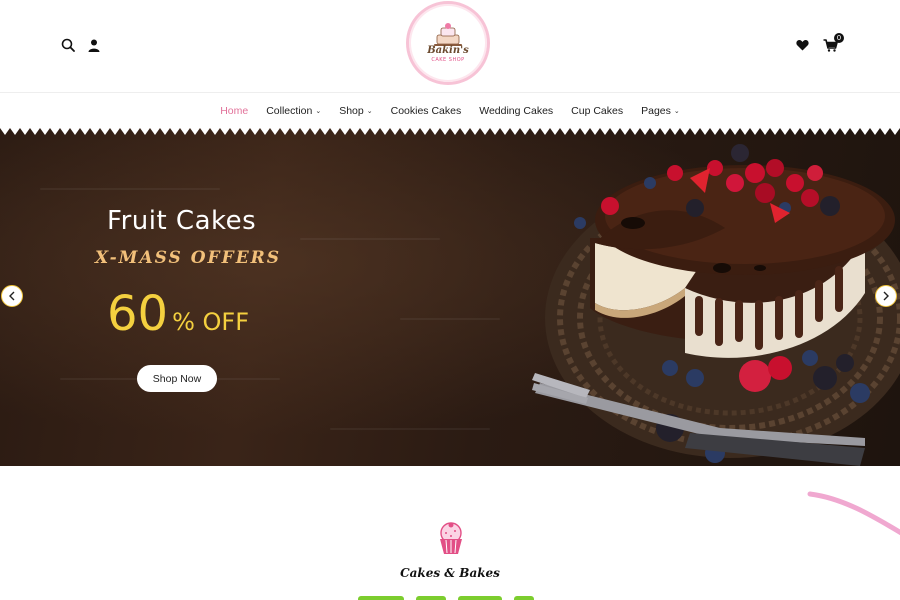 Image resolution: width=900 pixels, height=600 pixels. I want to click on hero-subtitle: X-MASS OFFERS, so click(188, 258).